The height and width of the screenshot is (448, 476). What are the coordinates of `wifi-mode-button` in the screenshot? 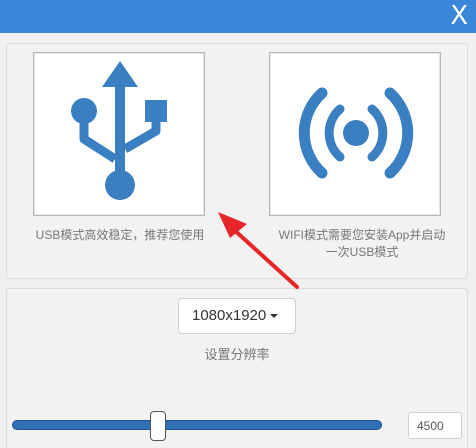 It's located at (355, 134).